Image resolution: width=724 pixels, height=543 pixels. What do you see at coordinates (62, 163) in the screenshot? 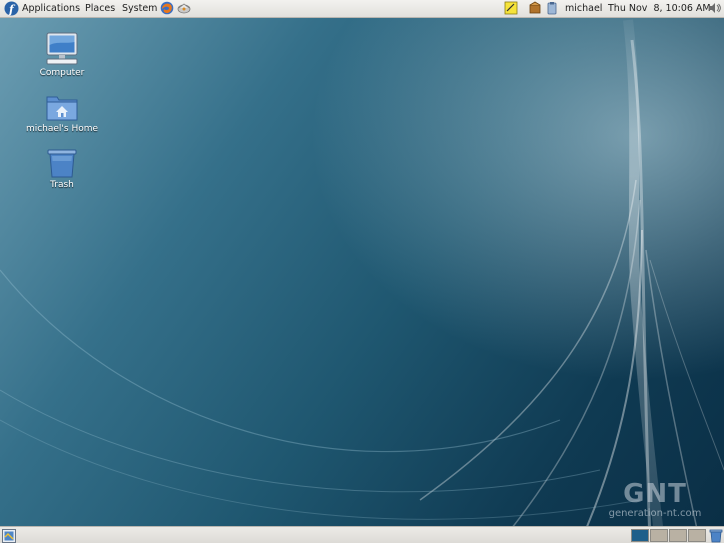
I see `trash-icon` at bounding box center [62, 163].